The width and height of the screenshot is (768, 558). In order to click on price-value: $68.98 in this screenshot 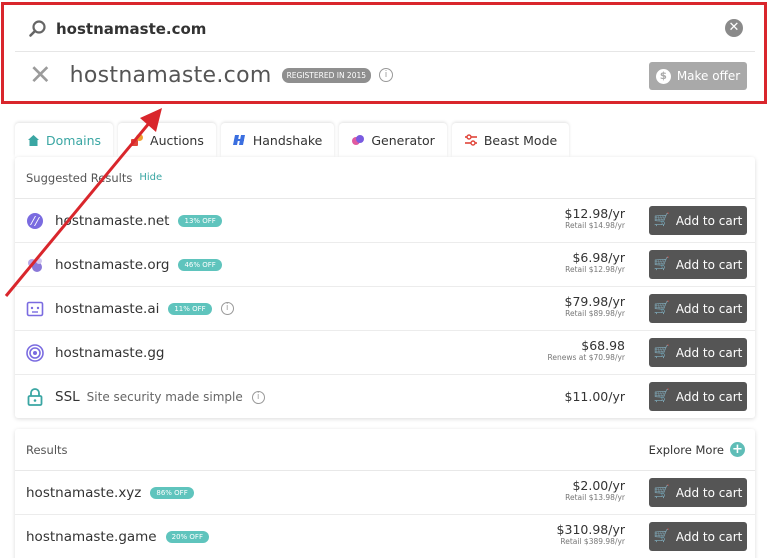, I will do `click(603, 345)`.